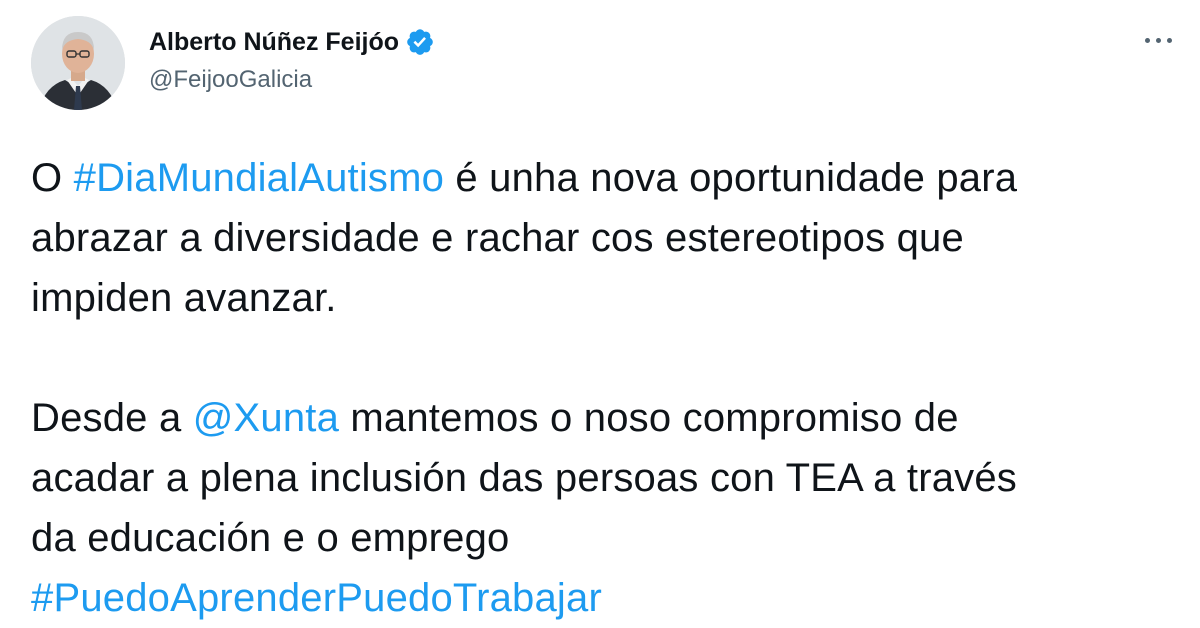 Image resolution: width=1200 pixels, height=628 pixels. Describe the element at coordinates (420, 42) in the screenshot. I see `verified-badge-icon` at that location.